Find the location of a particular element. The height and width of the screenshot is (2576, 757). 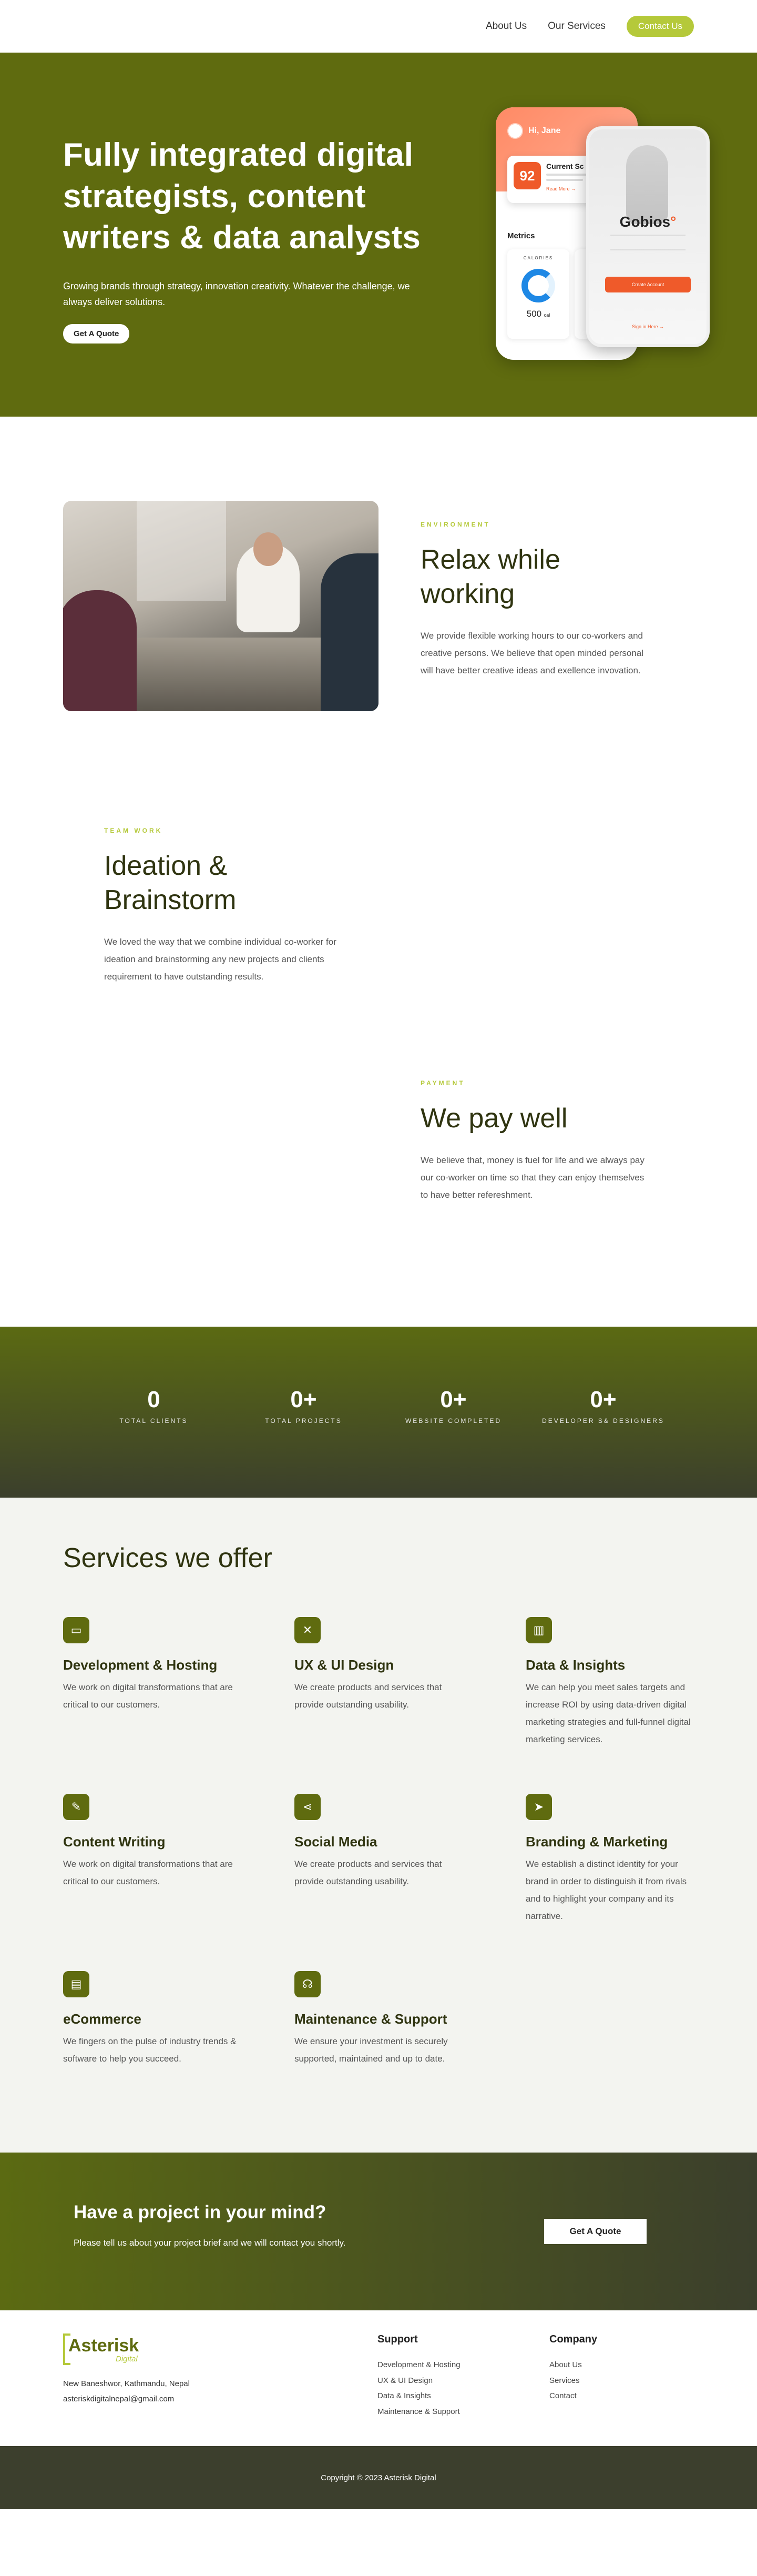

pay-title: We pay well is located at coordinates (494, 1118).